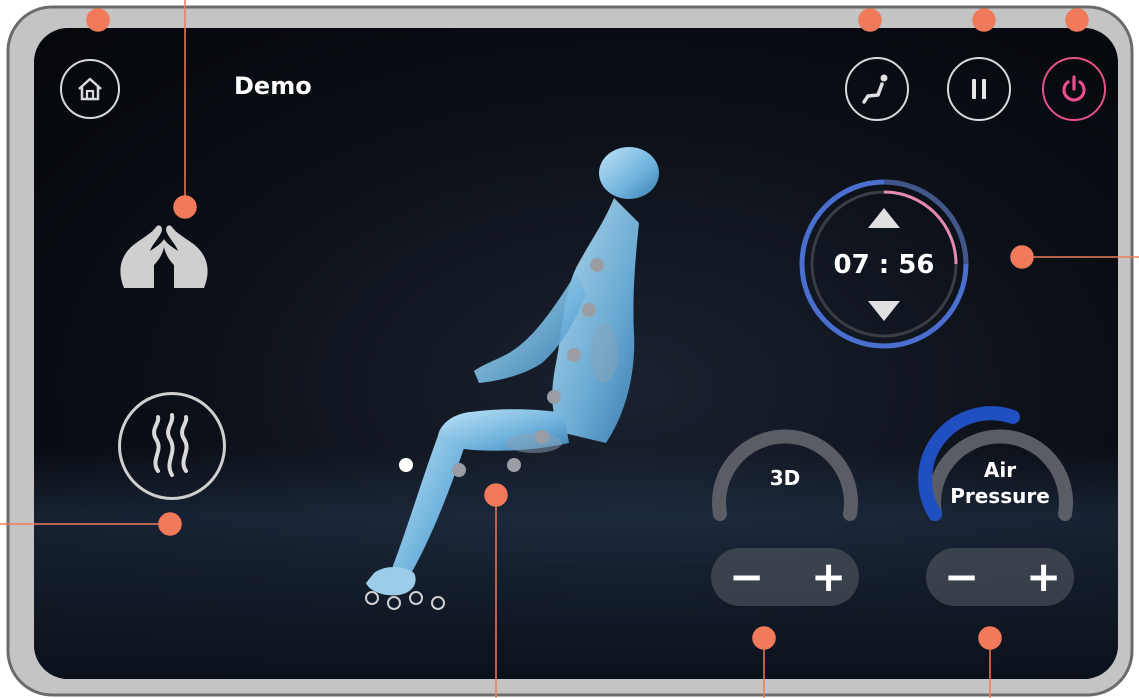  Describe the element at coordinates (1043, 577) in the screenshot. I see `gauge-air-pressure-plus-button: +` at that location.